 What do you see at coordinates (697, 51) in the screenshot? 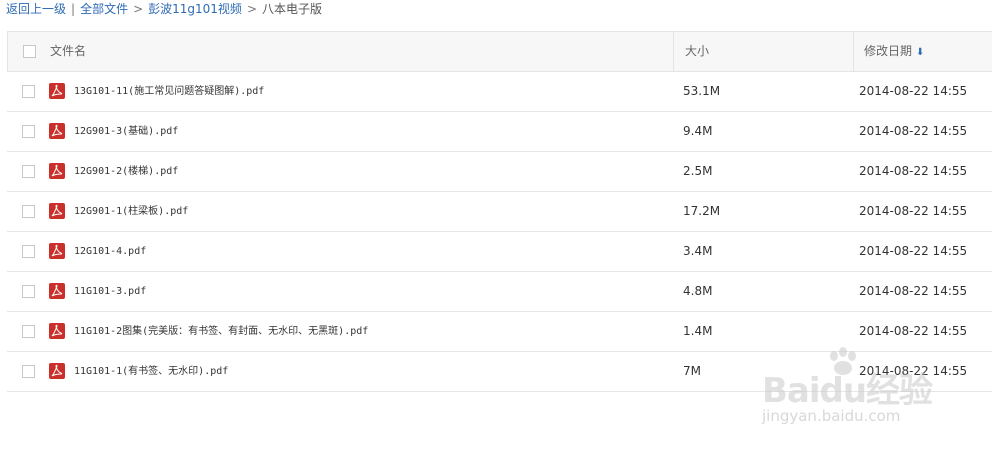
I see `header-size-label: 大小` at bounding box center [697, 51].